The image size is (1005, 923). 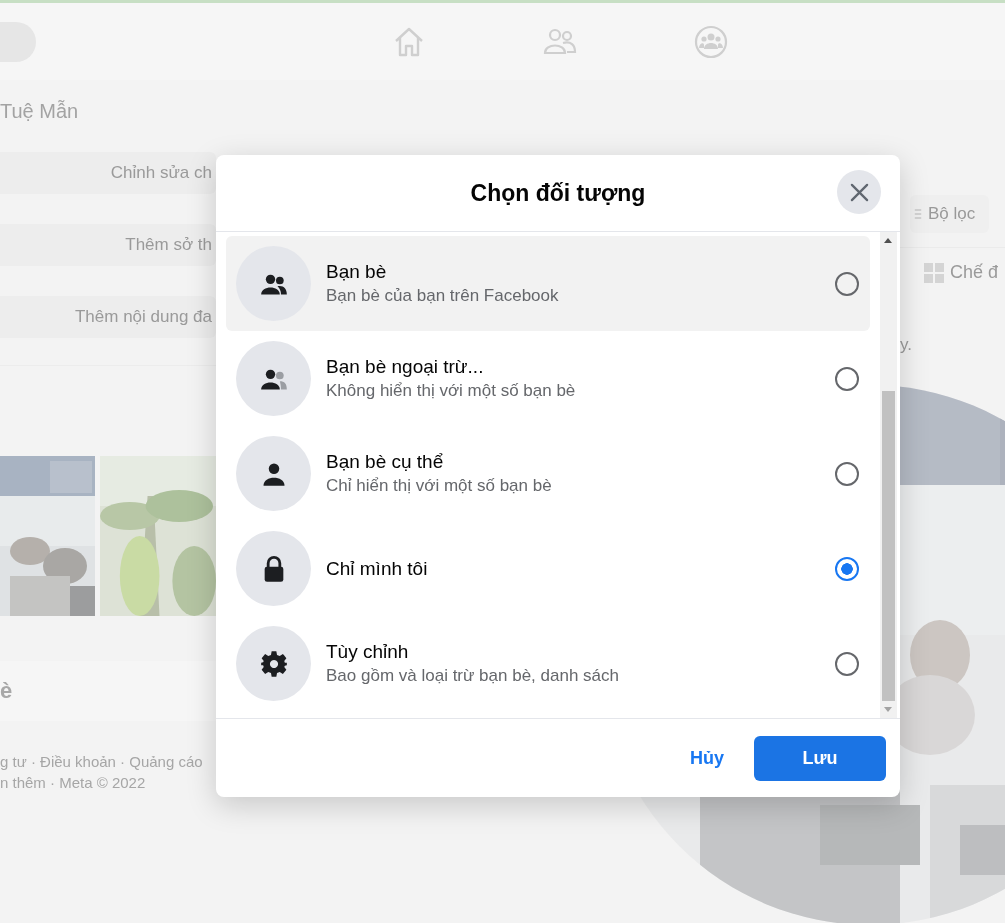 I want to click on filter-icon, so click(x=918, y=214).